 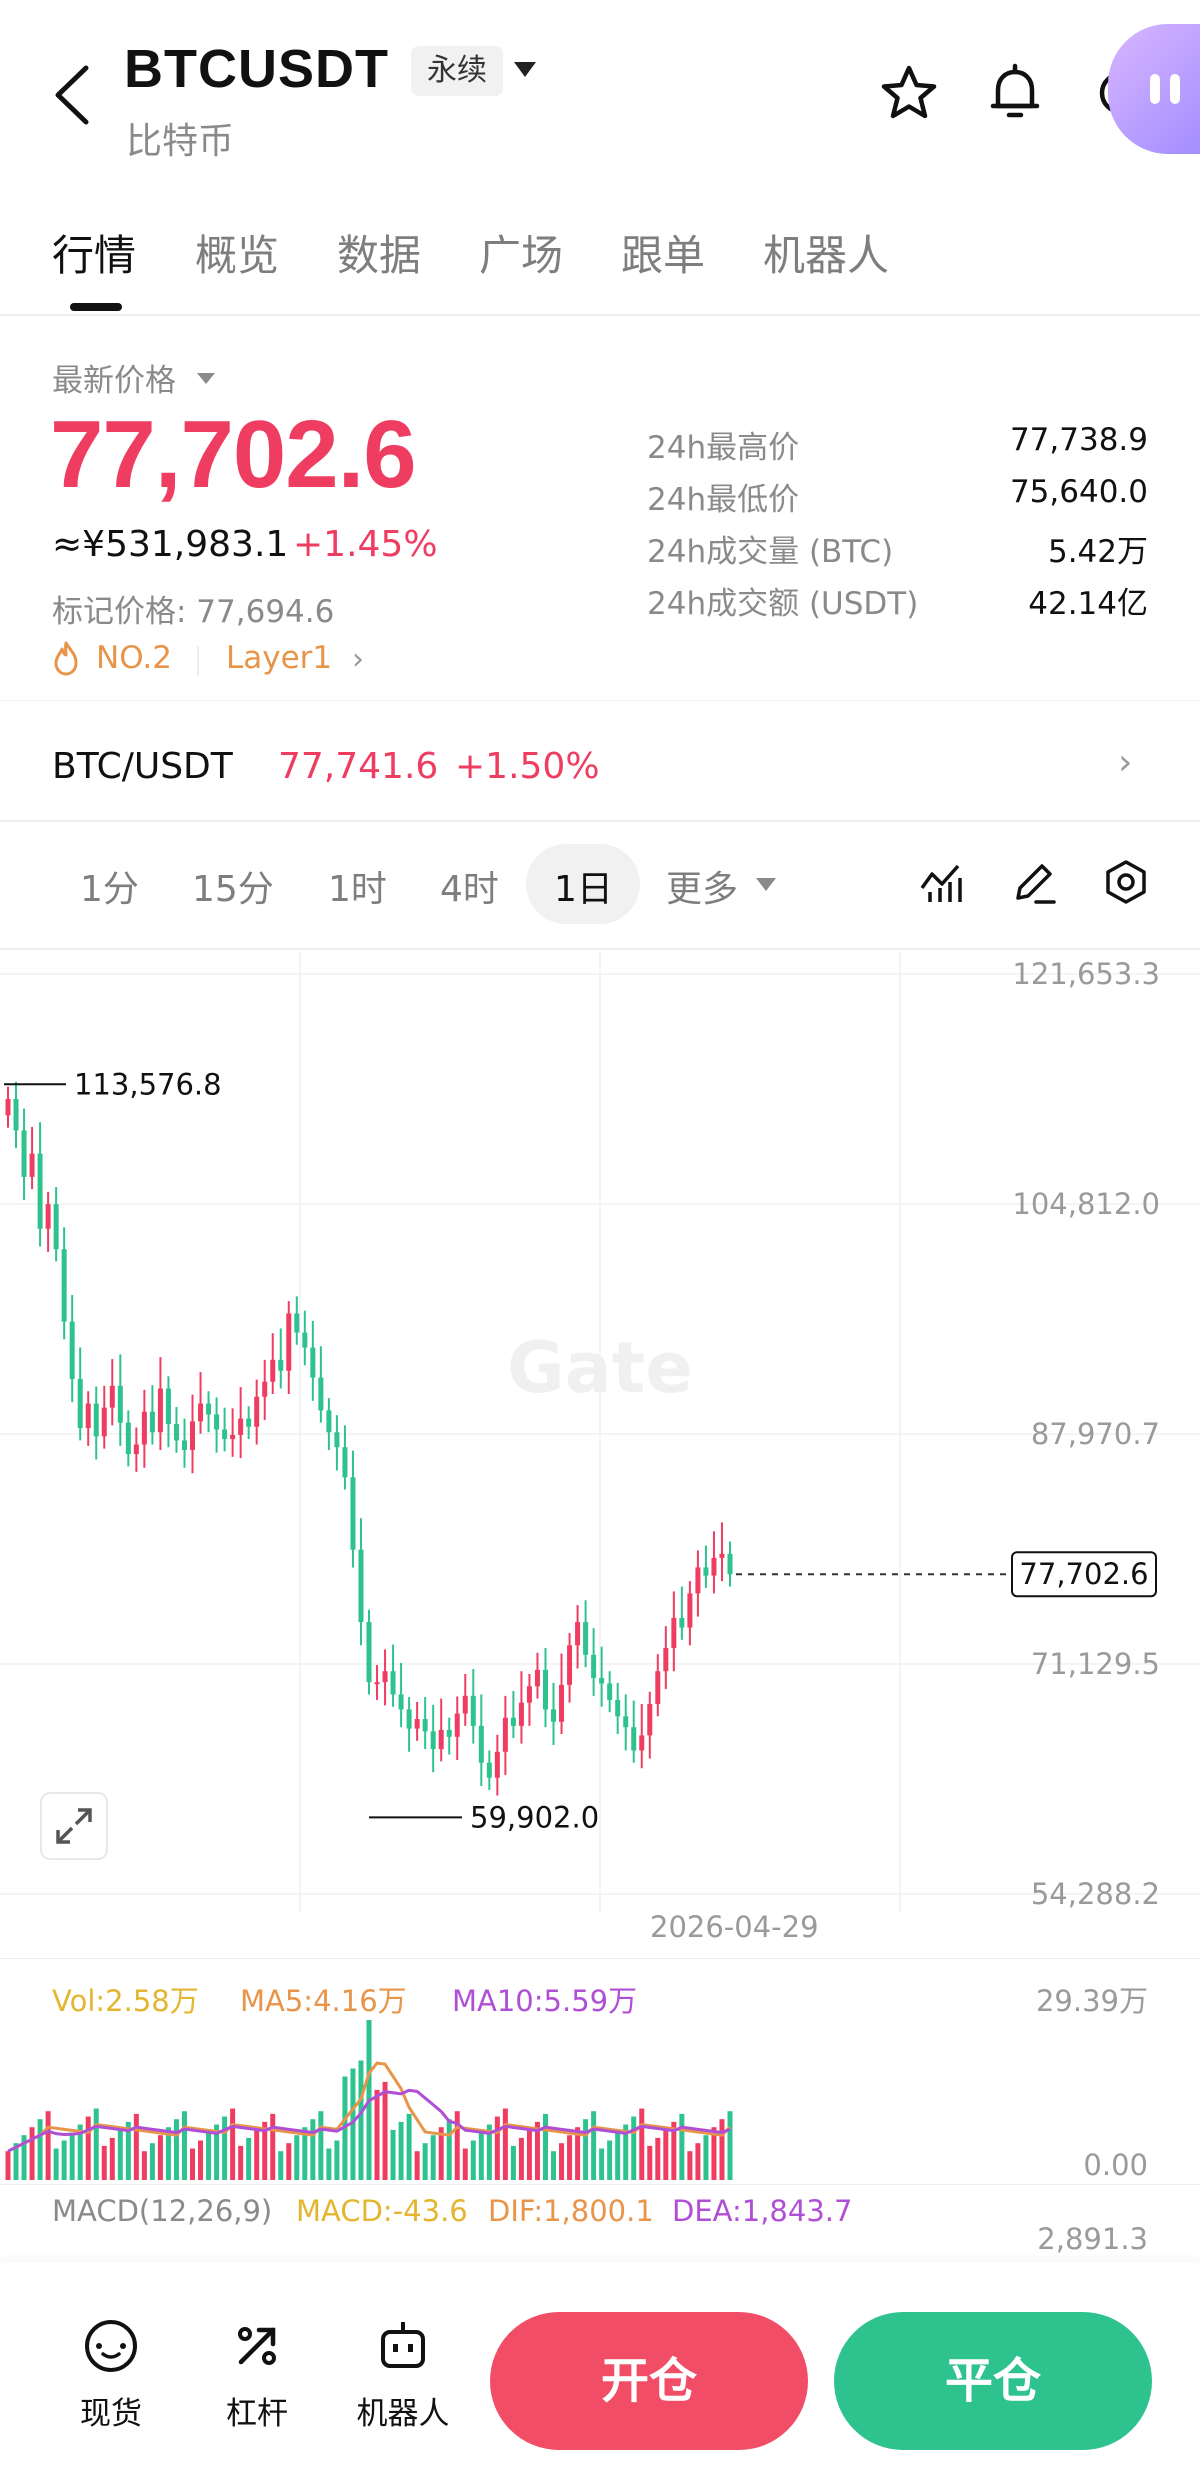 What do you see at coordinates (358, 659) in the screenshot?
I see `chevron-right-icon: ›` at bounding box center [358, 659].